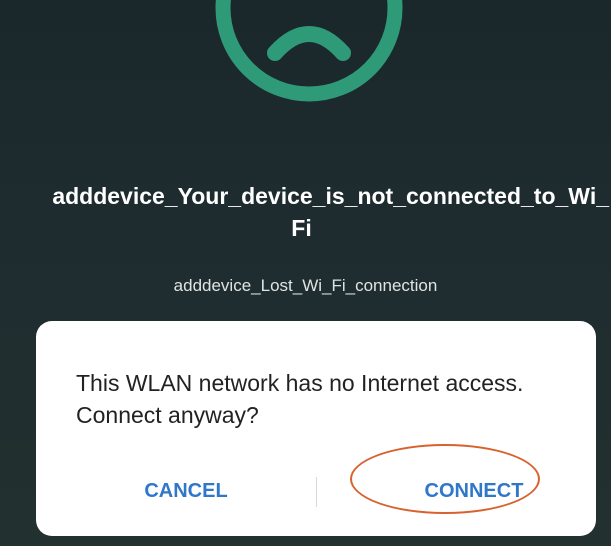  I want to click on error-title-line2: Fi, so click(301, 228).